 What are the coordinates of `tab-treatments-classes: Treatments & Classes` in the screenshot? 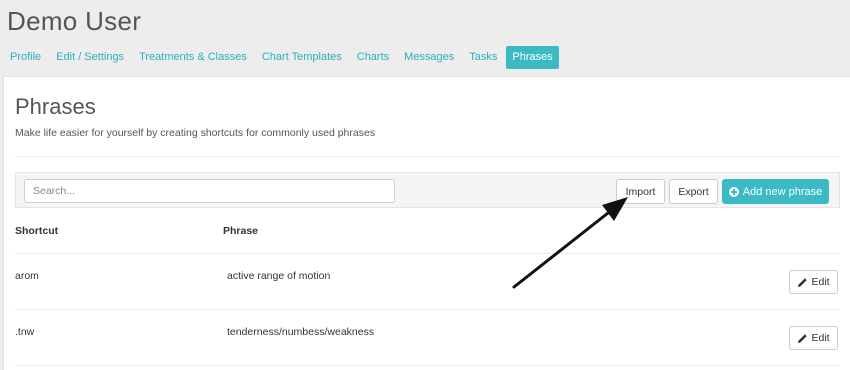 It's located at (193, 57).